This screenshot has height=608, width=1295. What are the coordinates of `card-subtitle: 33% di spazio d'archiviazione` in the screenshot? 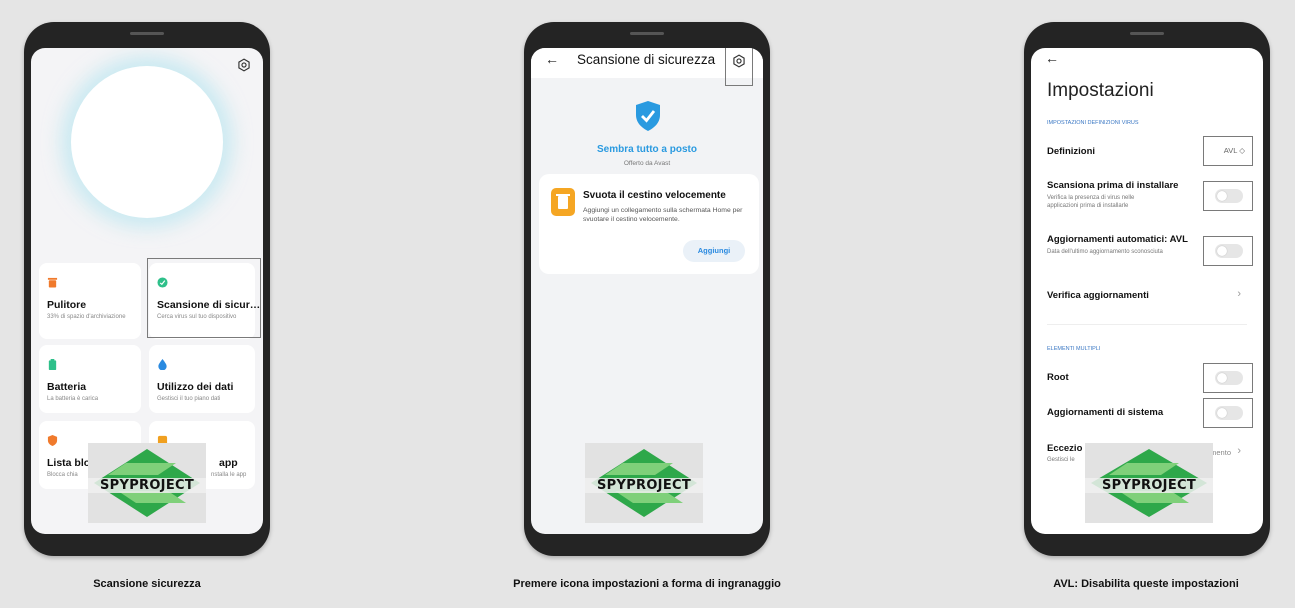 It's located at (86, 317).